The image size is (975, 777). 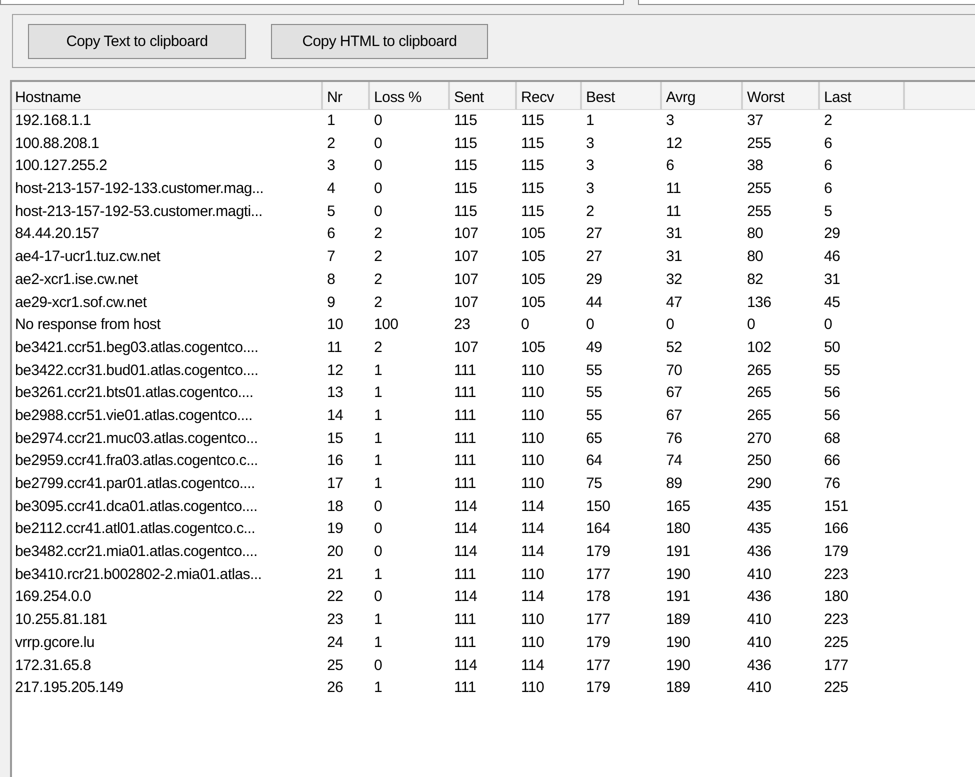 I want to click on table-cell-text: ae29-xcr1.sof.cw.net, so click(x=81, y=302).